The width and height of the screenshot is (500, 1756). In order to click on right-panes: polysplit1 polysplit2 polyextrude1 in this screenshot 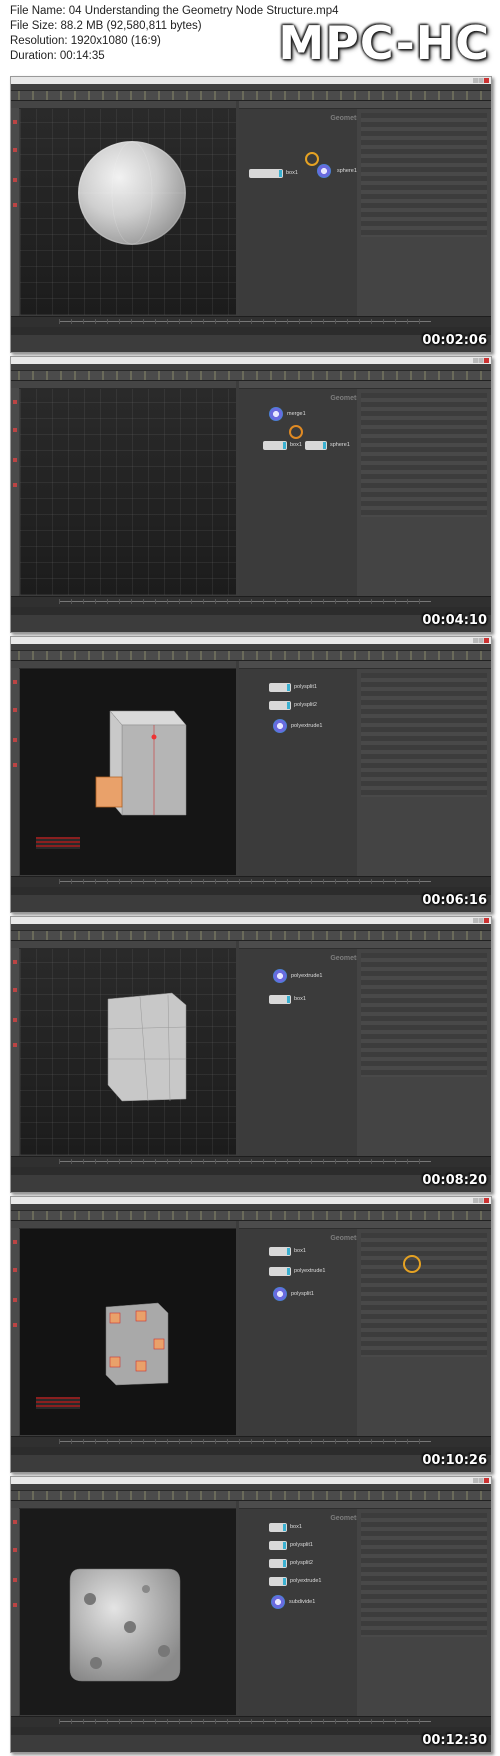, I will do `click(365, 768)`.